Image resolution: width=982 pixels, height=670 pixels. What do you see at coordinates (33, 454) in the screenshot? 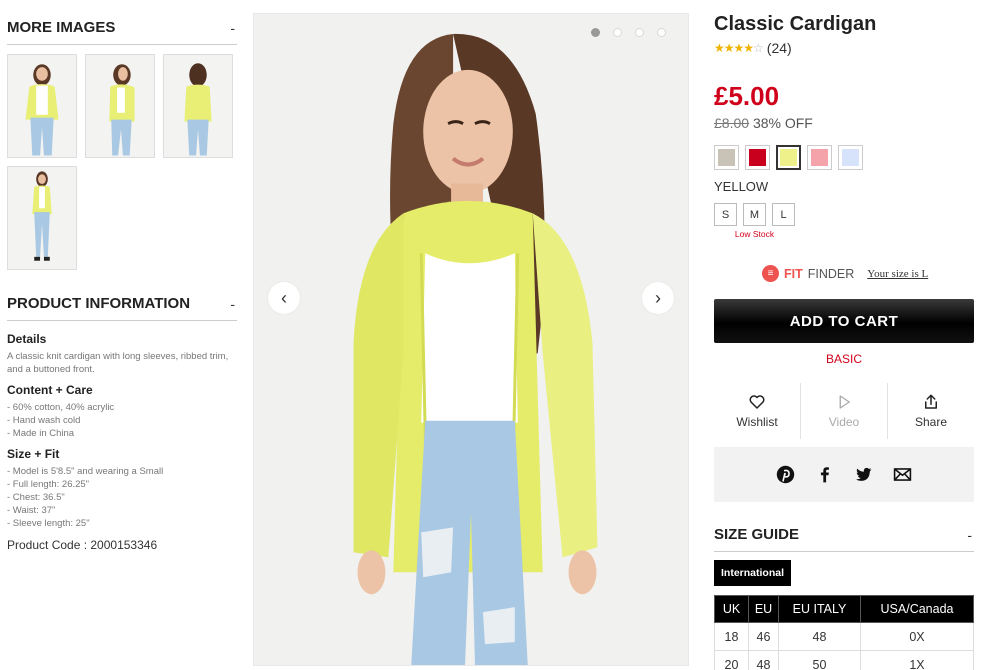
I see `fit-title: Size + Fit` at bounding box center [33, 454].